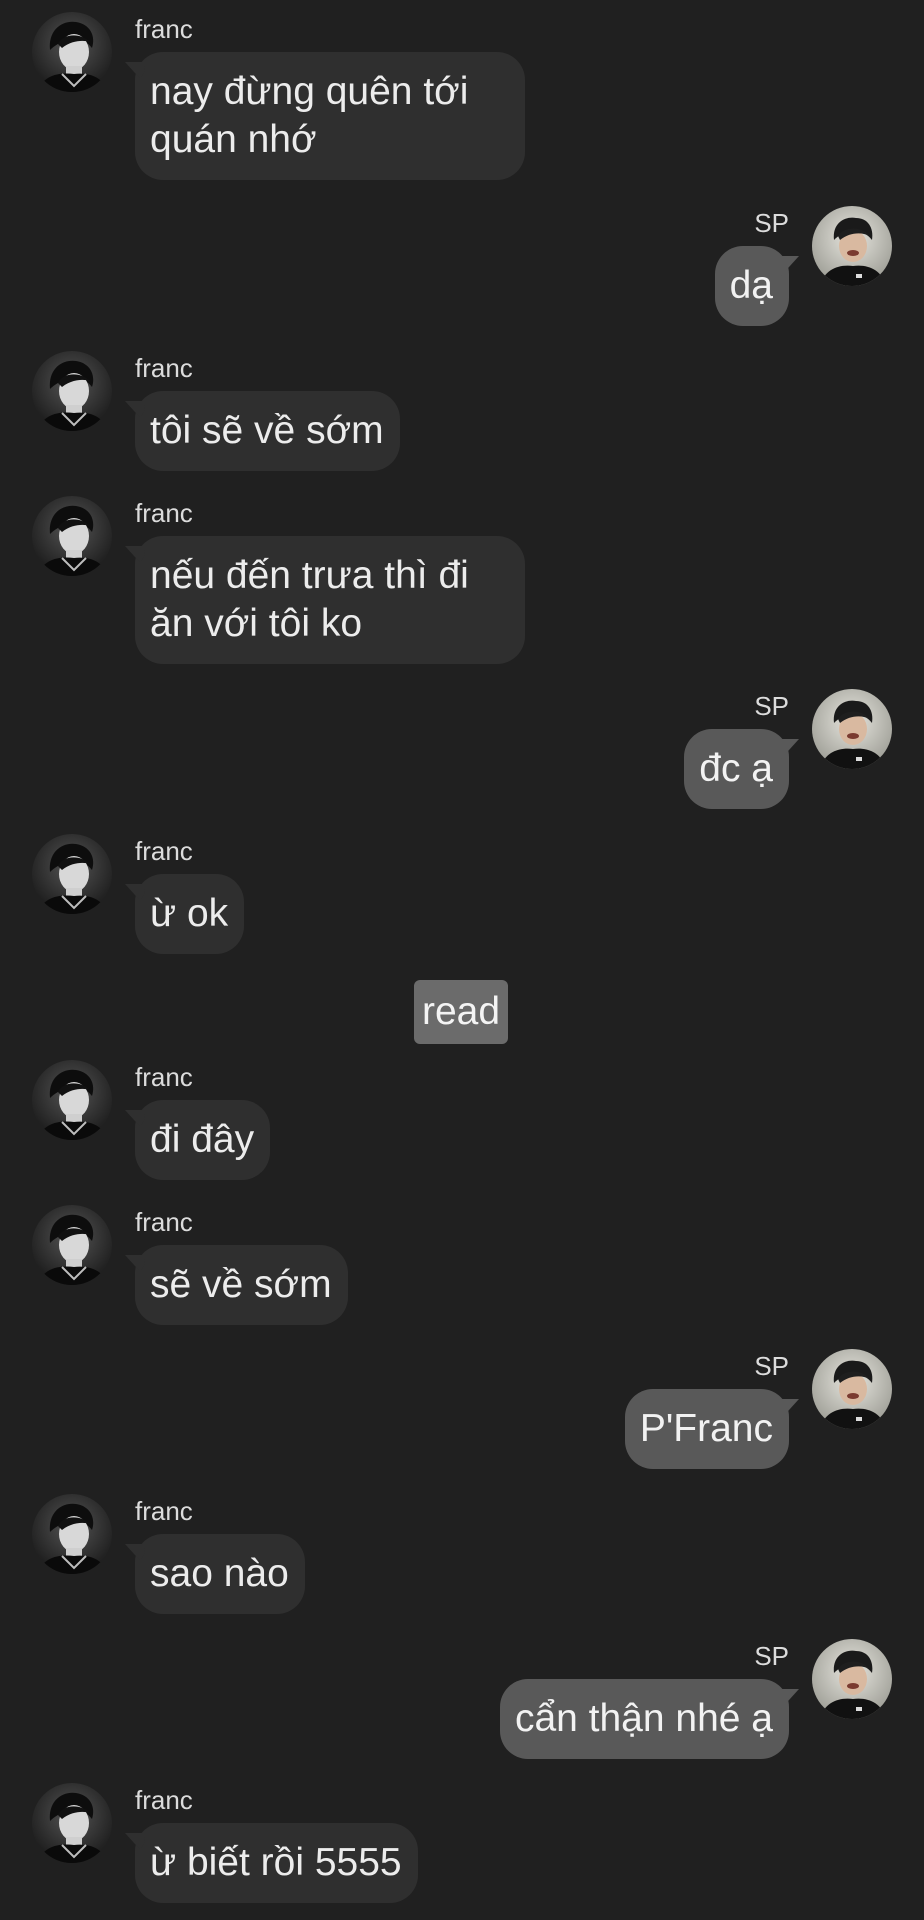 This screenshot has height=1920, width=924. What do you see at coordinates (190, 914) in the screenshot?
I see `message-bubble: ừ ok` at bounding box center [190, 914].